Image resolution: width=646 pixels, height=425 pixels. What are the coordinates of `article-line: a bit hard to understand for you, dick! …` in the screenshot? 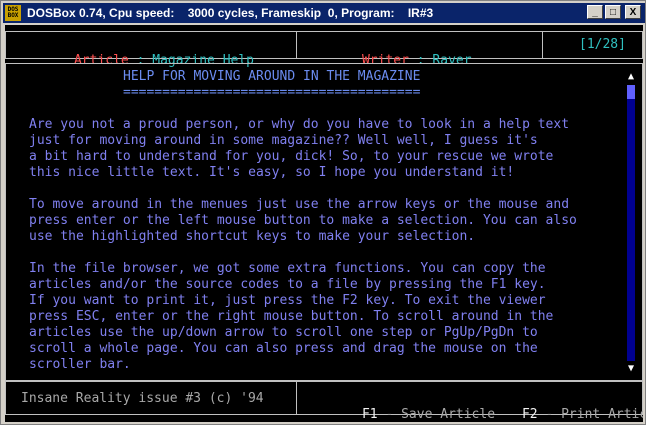 It's located at (291, 156).